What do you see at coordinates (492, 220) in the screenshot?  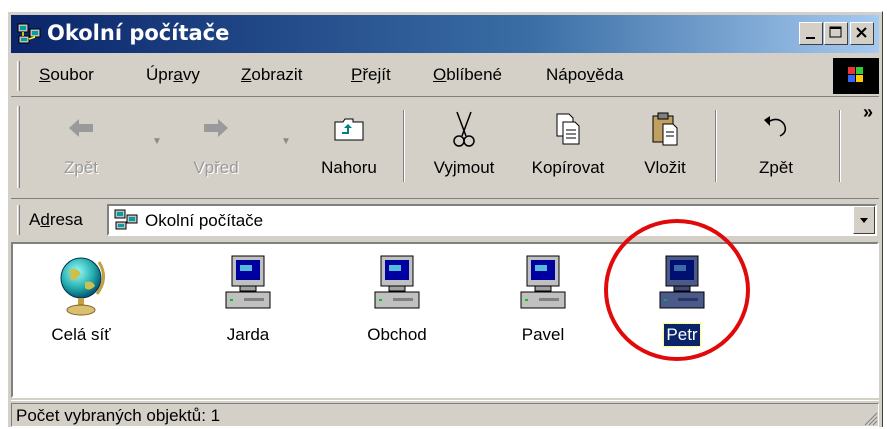 I see `address-field: Okolní počítače` at bounding box center [492, 220].